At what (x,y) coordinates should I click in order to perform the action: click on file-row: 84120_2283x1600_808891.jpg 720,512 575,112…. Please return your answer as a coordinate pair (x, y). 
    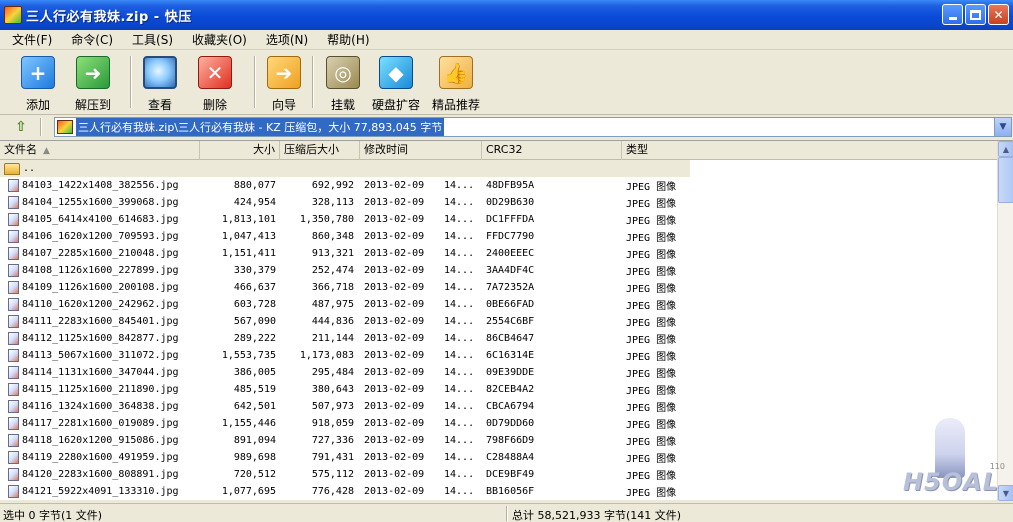
    Looking at the image, I should click on (498, 474).